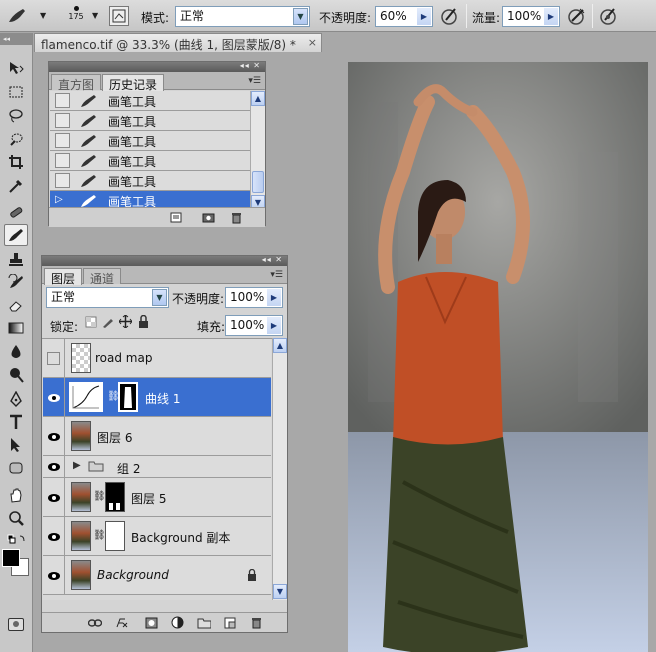 Image resolution: width=656 pixels, height=652 pixels. Describe the element at coordinates (16, 282) in the screenshot. I see `history-brush-tool-icon` at that location.